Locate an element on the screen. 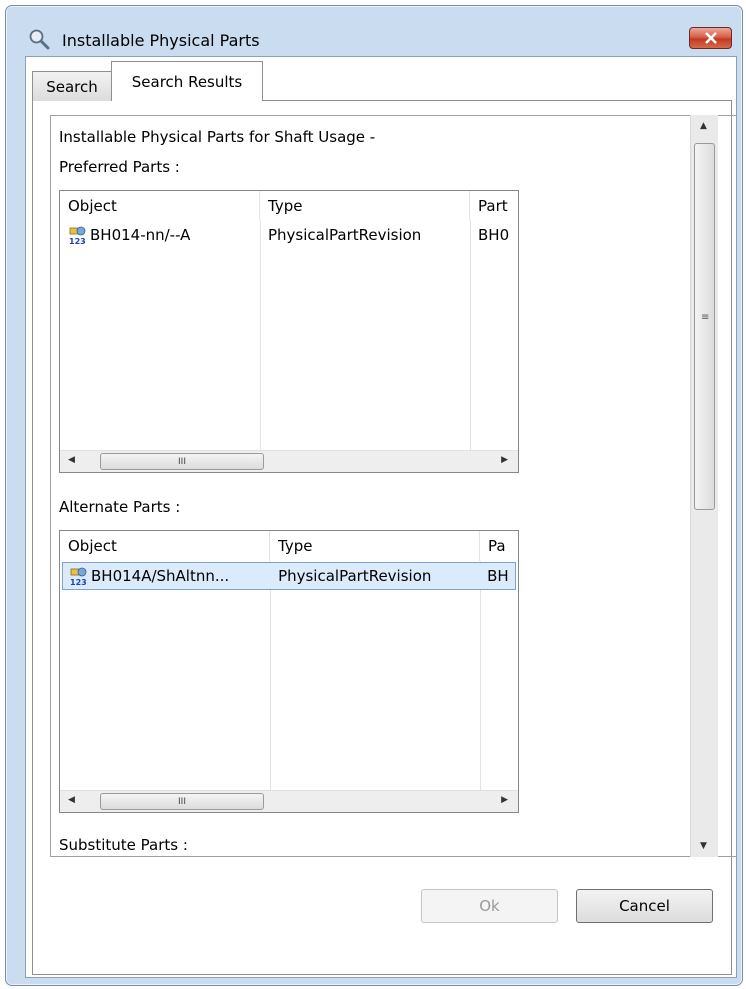 The height and width of the screenshot is (989, 746). tab-search-results: Search Results is located at coordinates (187, 81).